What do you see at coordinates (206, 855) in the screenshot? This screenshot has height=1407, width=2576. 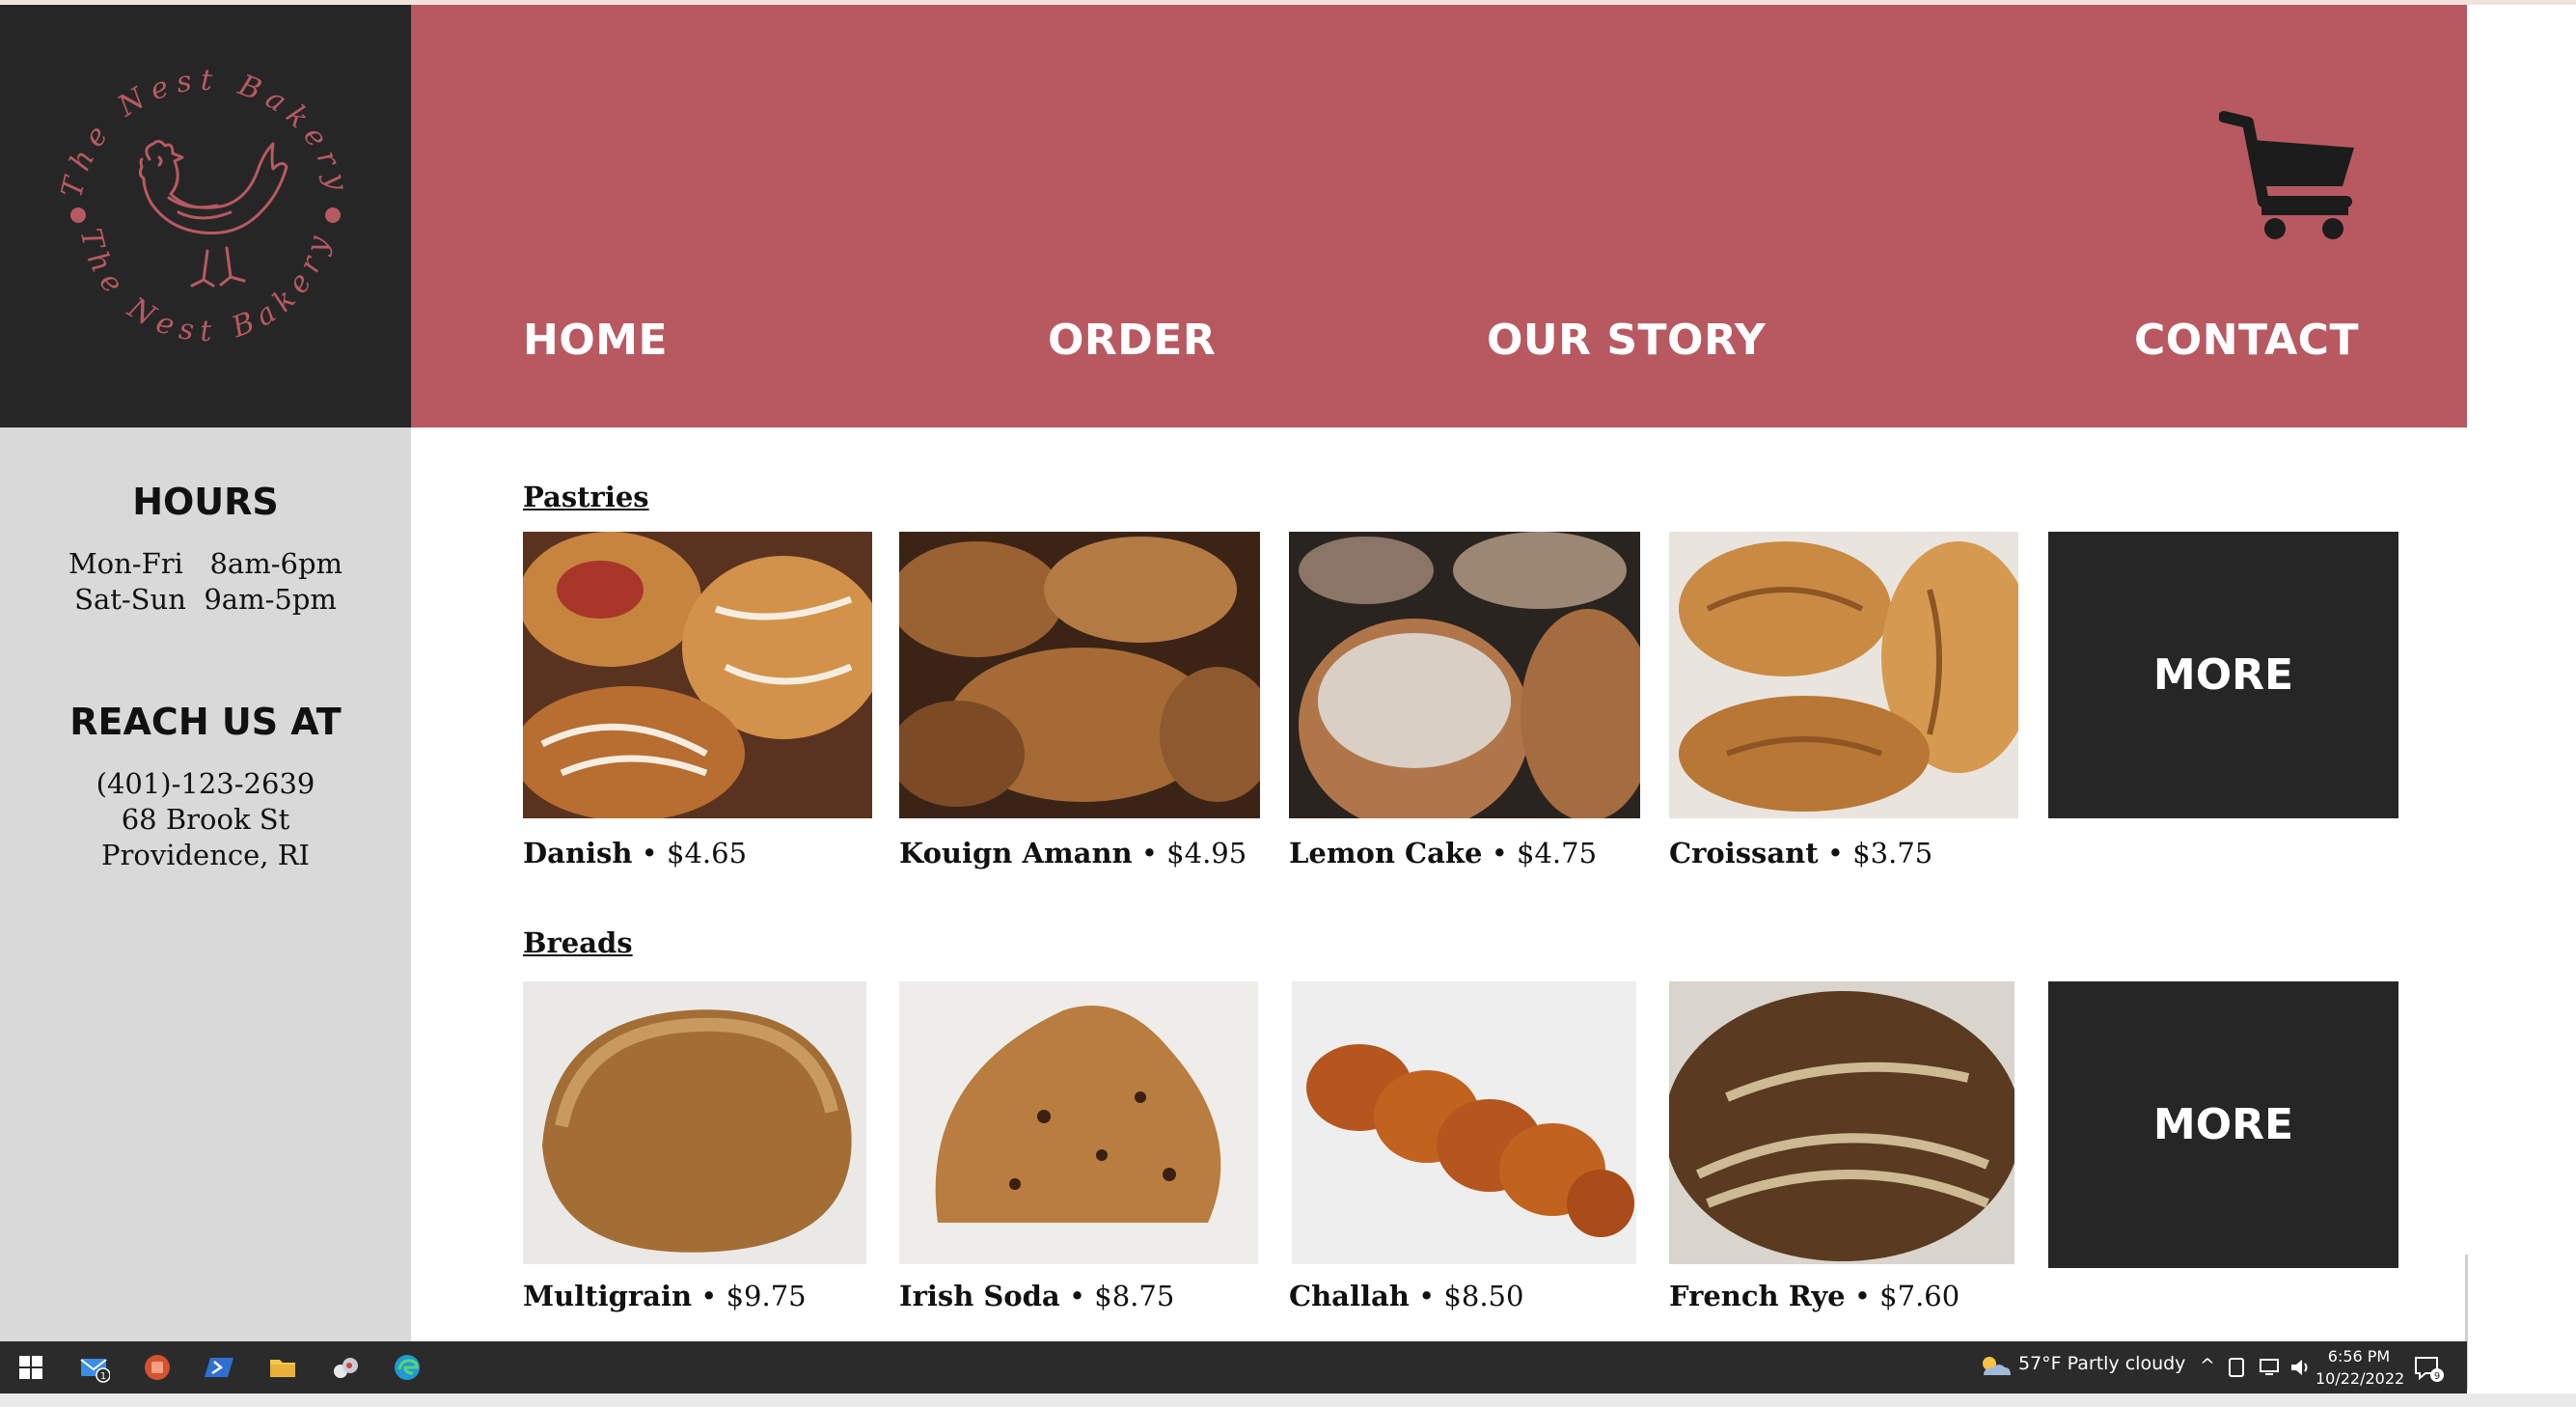 I see `city-address: Providence, RI` at bounding box center [206, 855].